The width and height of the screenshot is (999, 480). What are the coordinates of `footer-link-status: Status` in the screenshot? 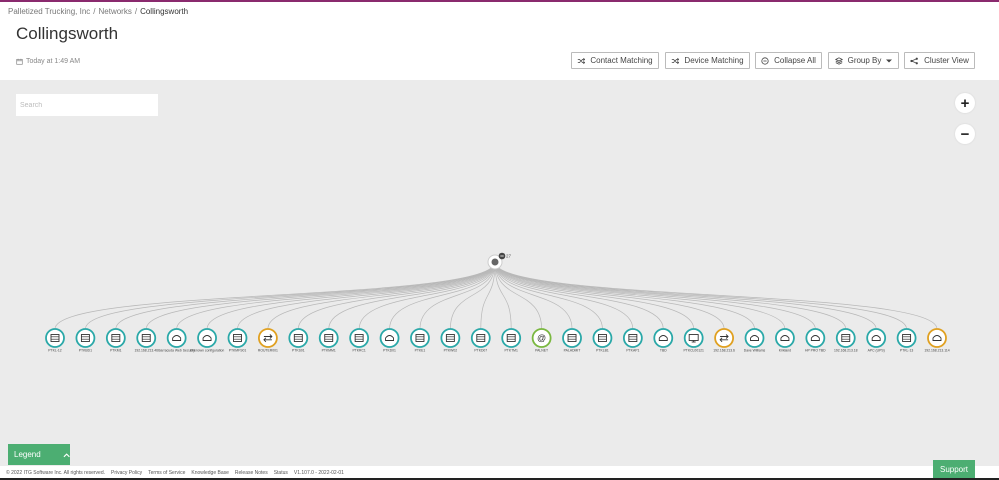 It's located at (281, 473).